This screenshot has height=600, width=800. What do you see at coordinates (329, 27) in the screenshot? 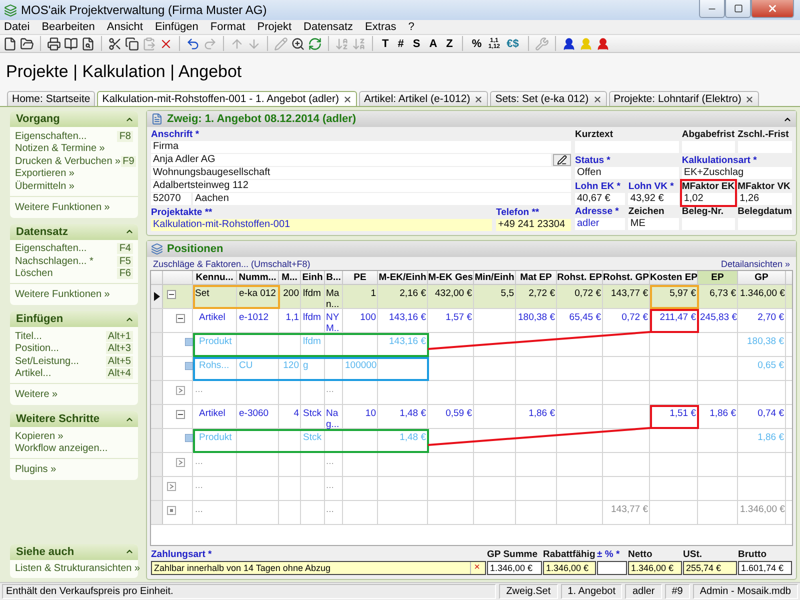
I see `menu-item: Datensatz` at bounding box center [329, 27].